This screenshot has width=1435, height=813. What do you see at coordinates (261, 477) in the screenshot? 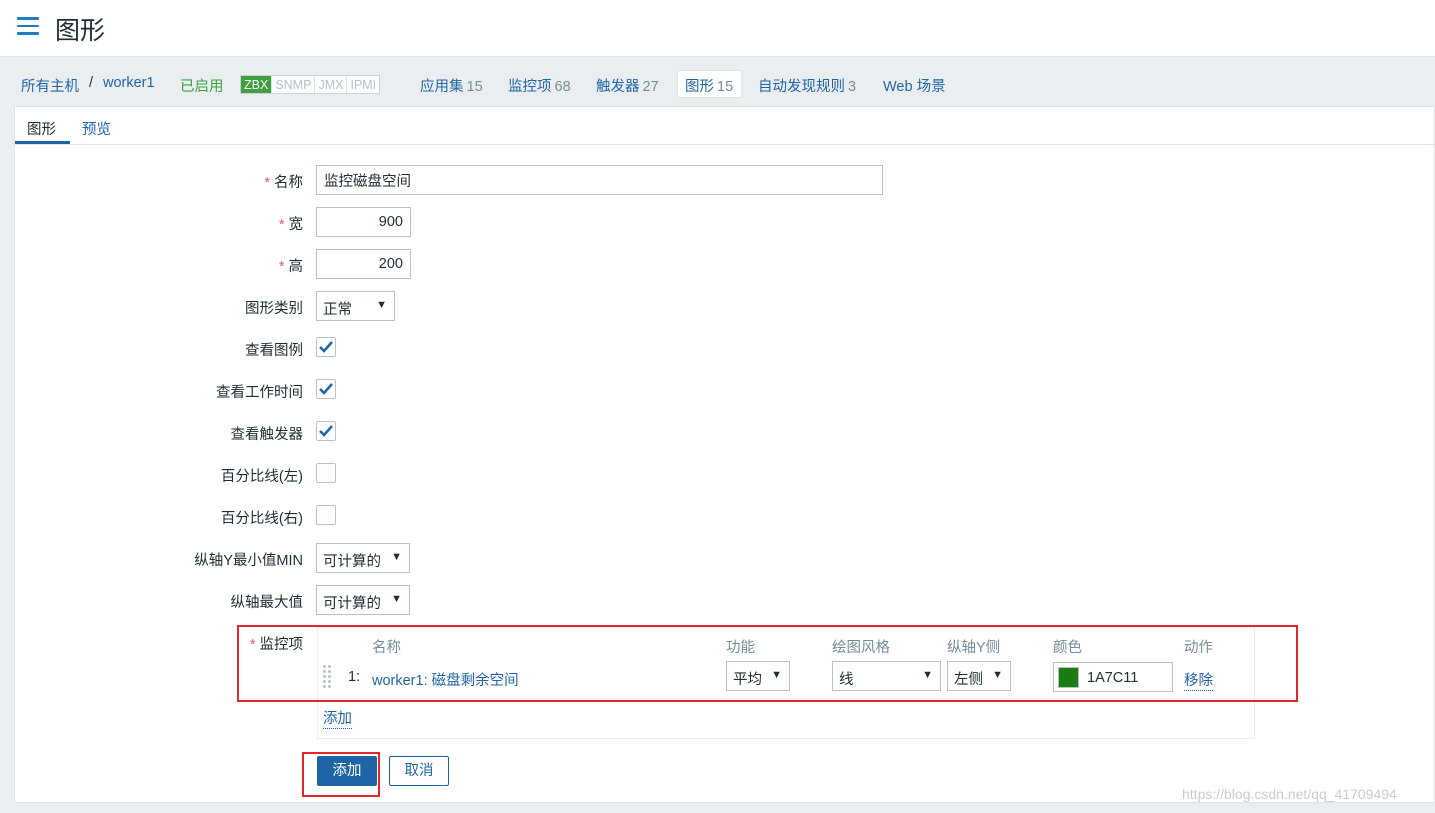
I see `percentile-left-label: 百分比线(左)` at bounding box center [261, 477].